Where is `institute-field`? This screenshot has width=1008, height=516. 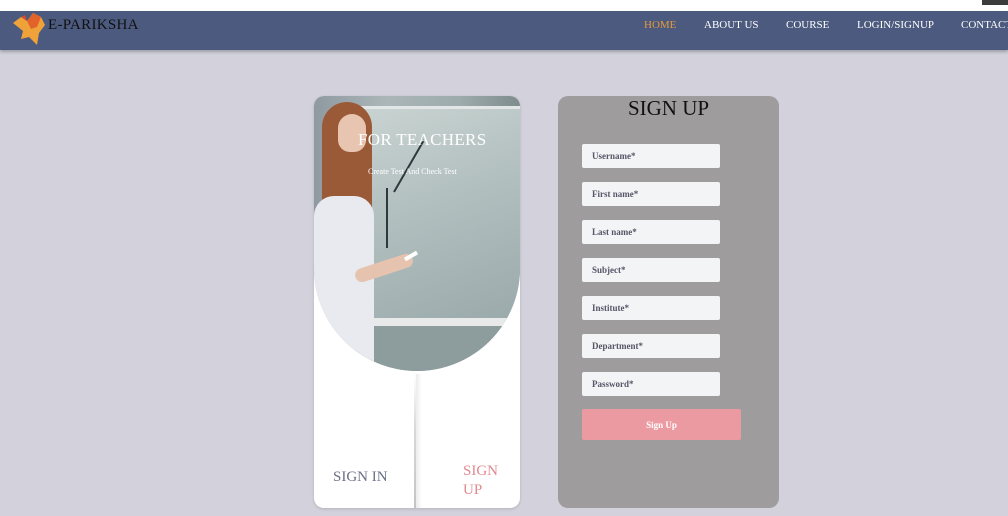 institute-field is located at coordinates (651, 308).